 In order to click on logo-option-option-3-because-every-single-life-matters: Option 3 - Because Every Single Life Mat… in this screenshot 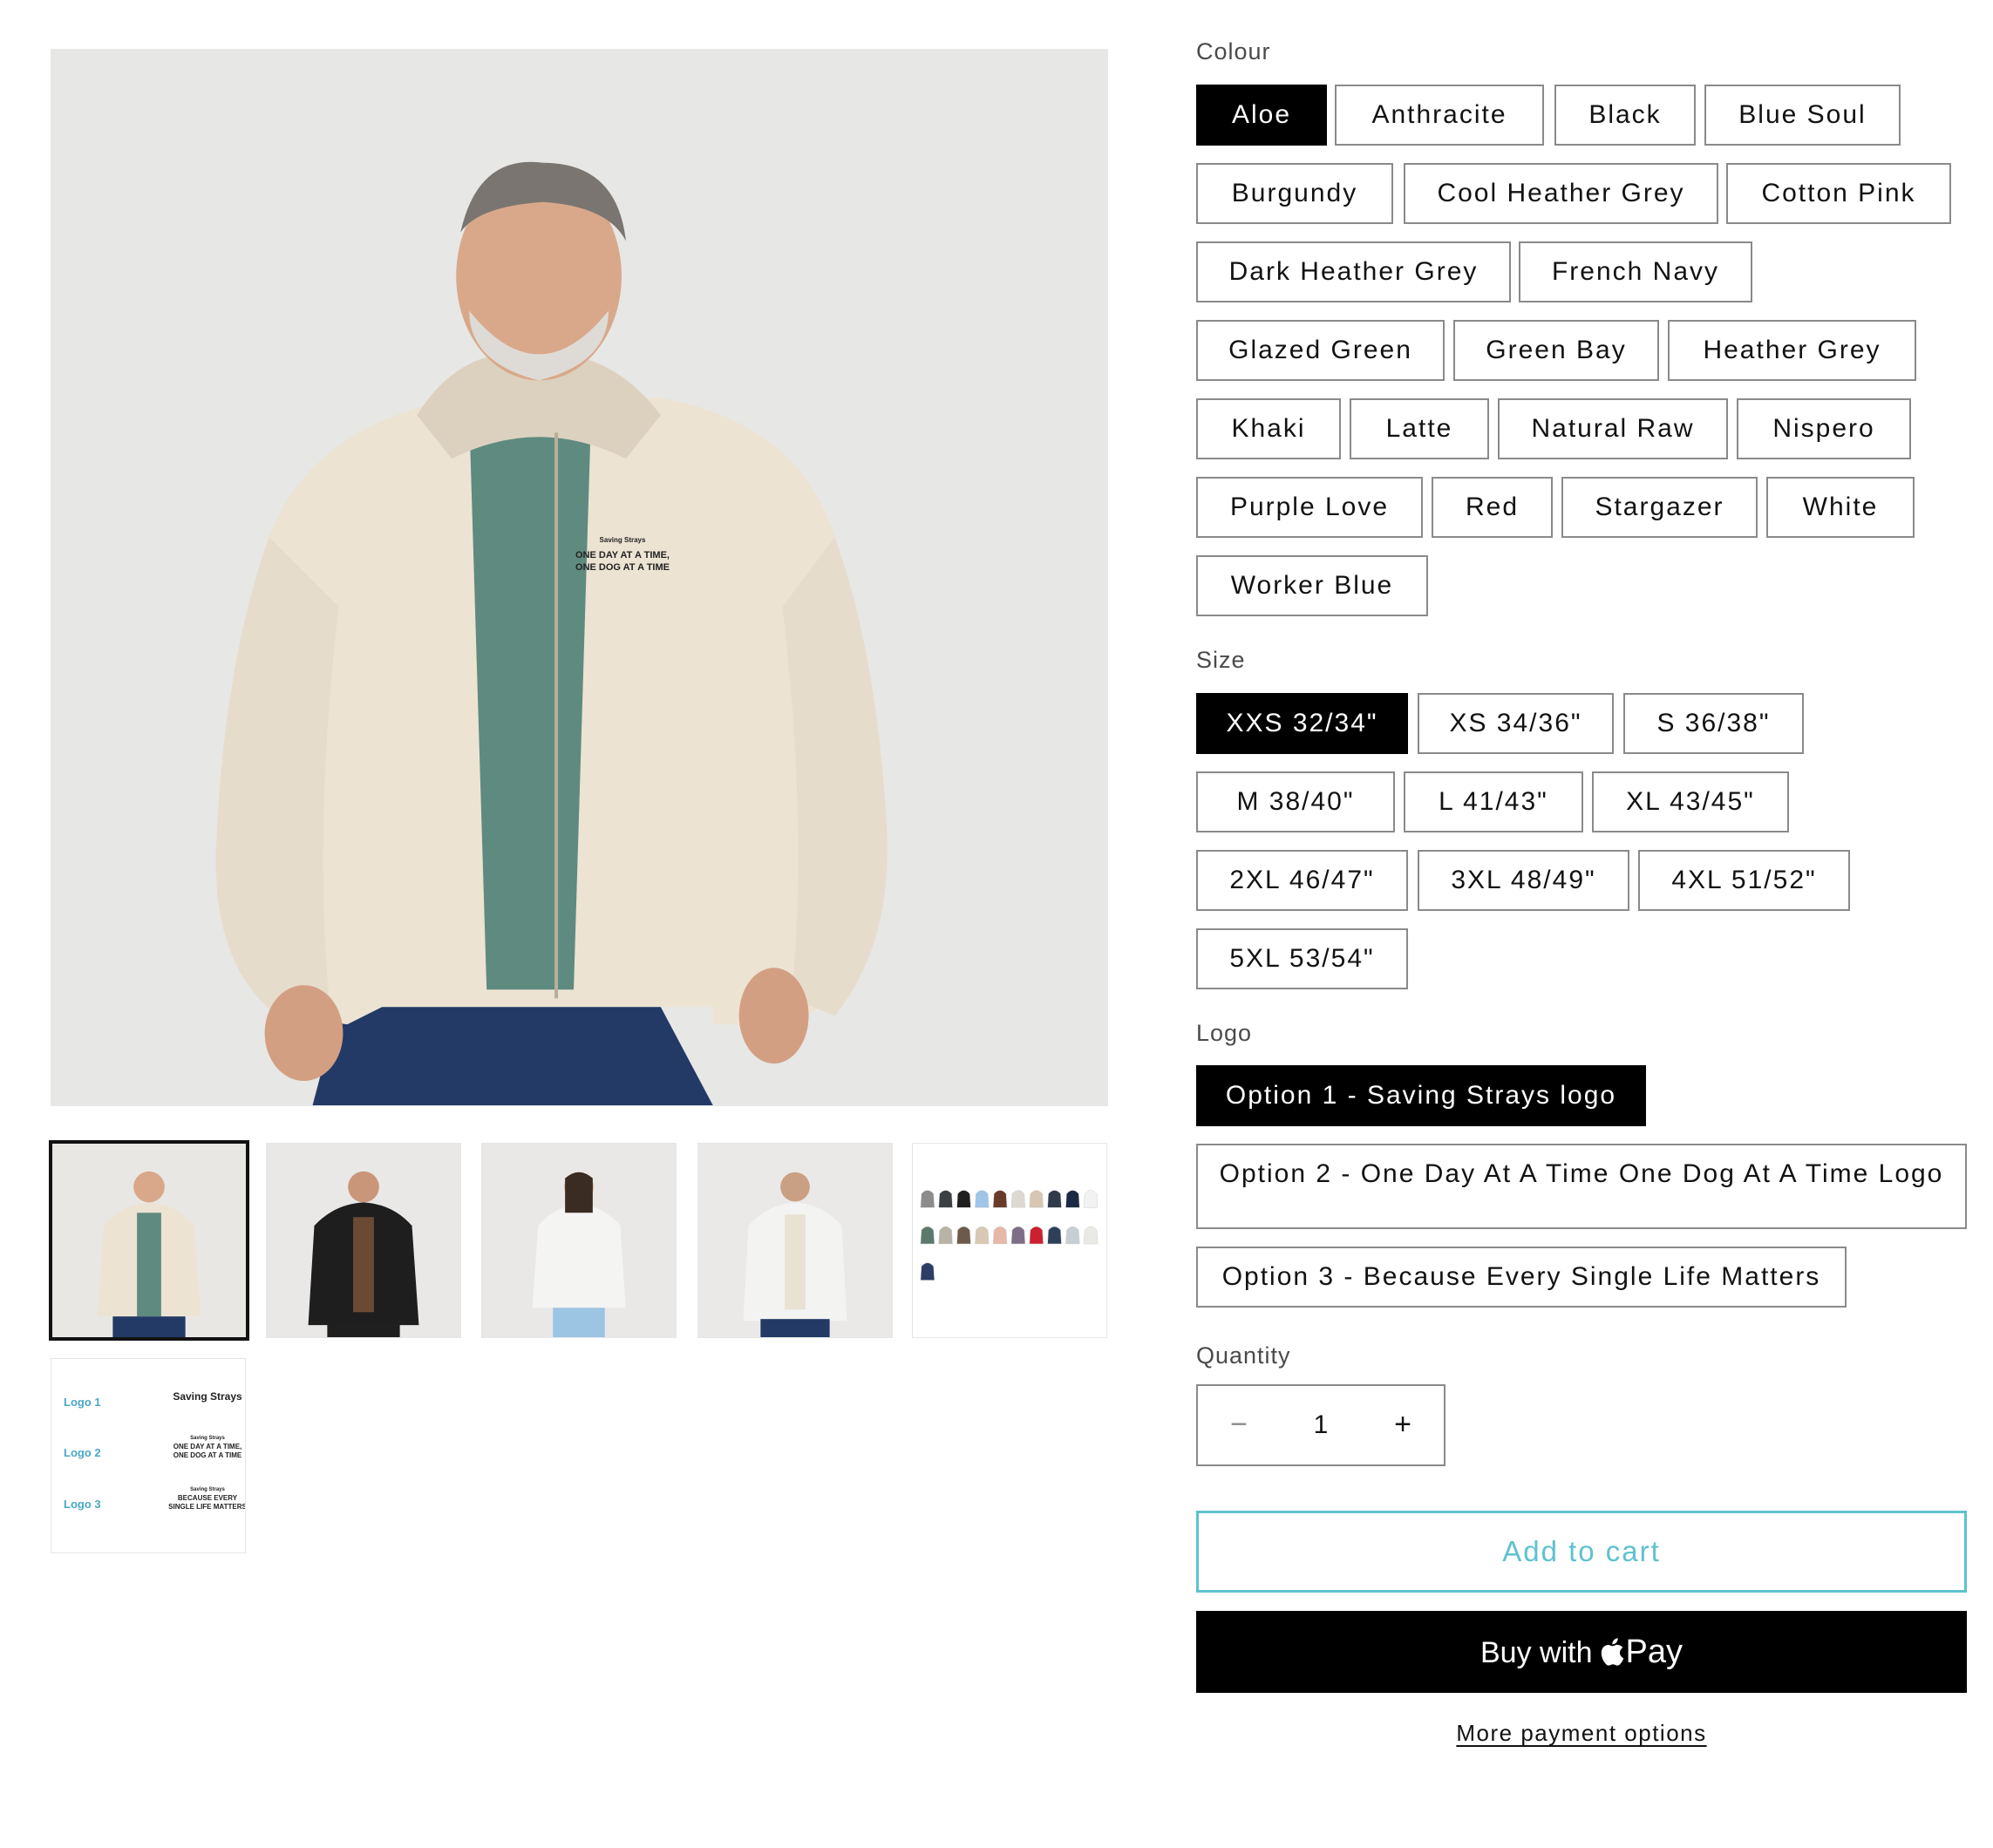, I will do `click(1521, 1277)`.